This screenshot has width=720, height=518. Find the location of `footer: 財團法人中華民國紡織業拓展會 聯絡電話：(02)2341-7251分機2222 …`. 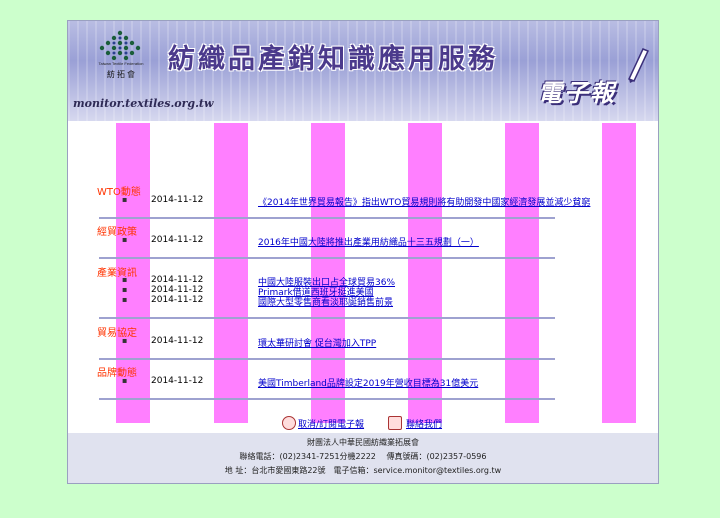

footer: 財團法人中華民國紡織業拓展會 聯絡電話：(02)2341-7251分機2222 … is located at coordinates (363, 458).